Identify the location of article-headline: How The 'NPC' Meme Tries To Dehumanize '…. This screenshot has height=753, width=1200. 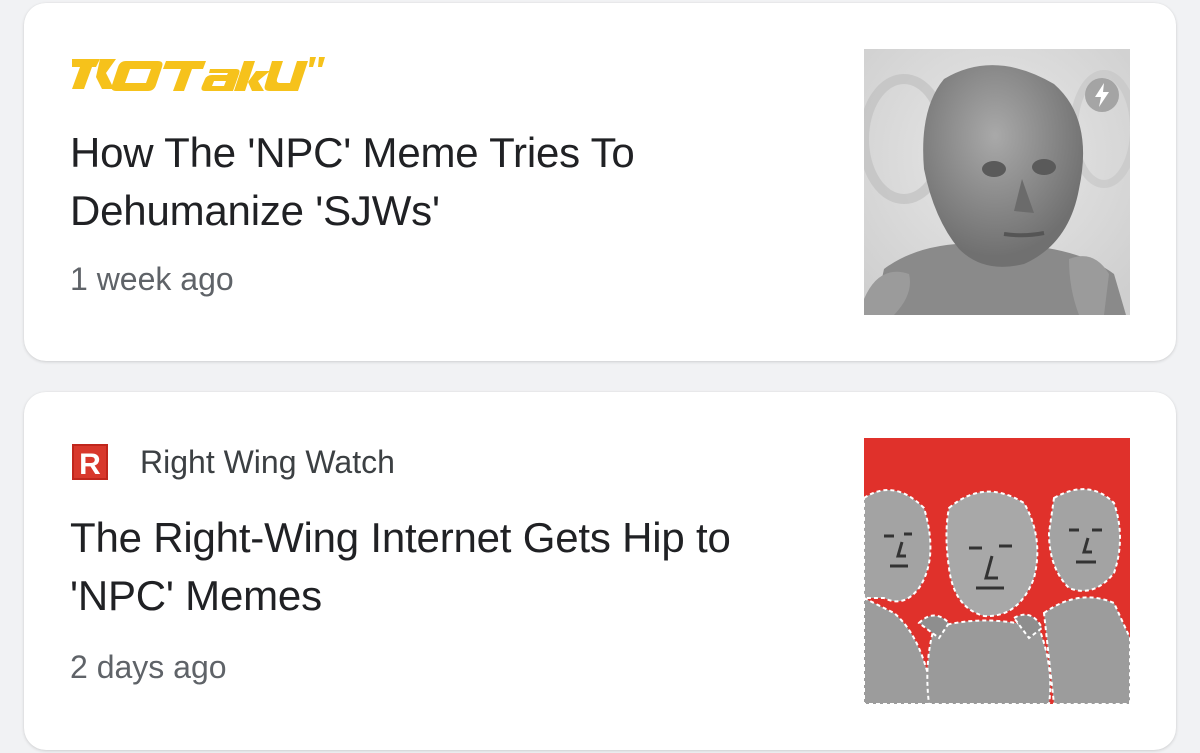
(440, 182).